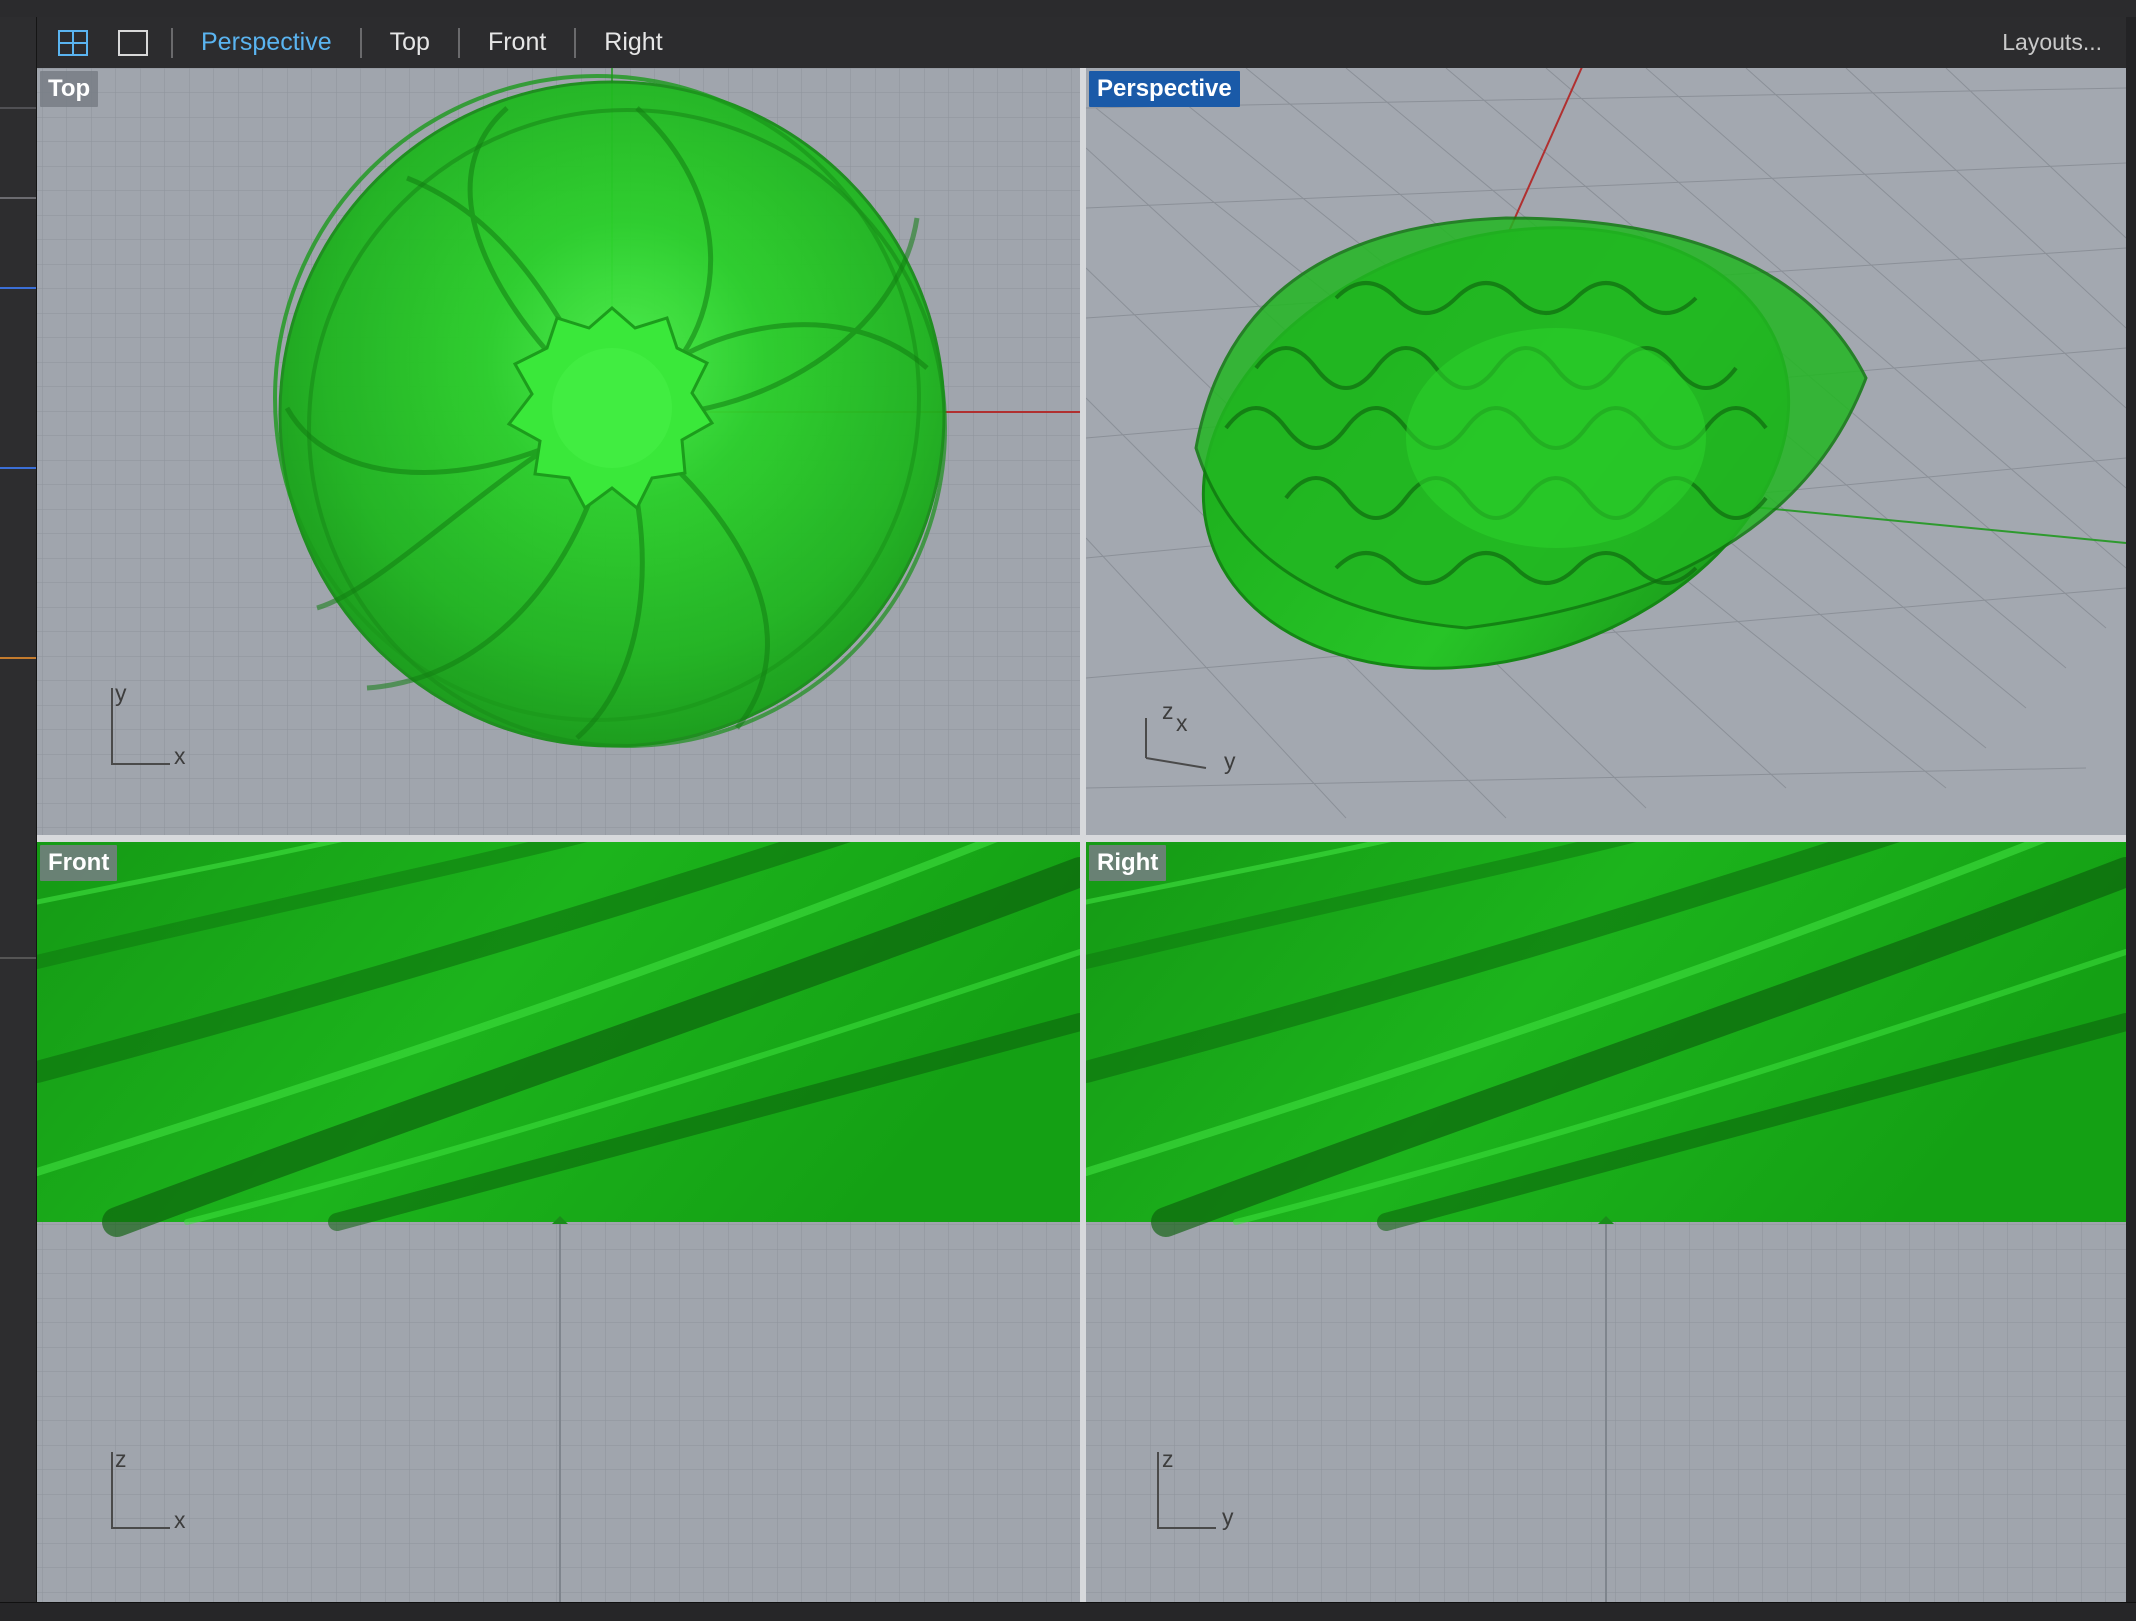  Describe the element at coordinates (69, 89) in the screenshot. I see `viewport-label-top: Top` at that location.